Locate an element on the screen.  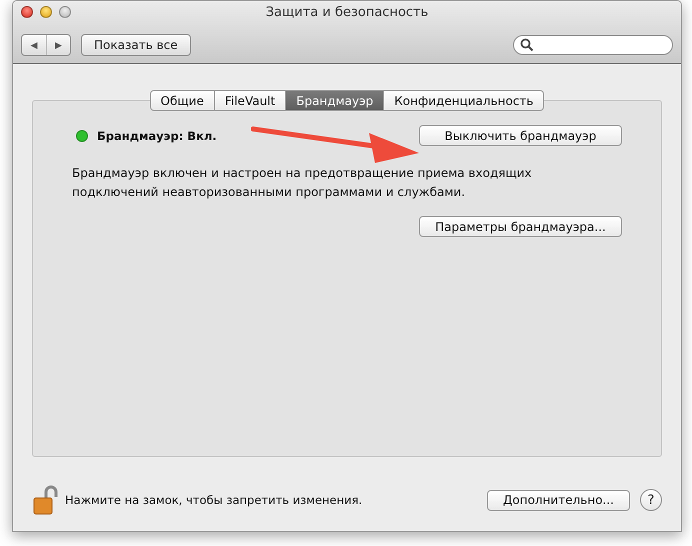
minimize-button is located at coordinates (46, 12).